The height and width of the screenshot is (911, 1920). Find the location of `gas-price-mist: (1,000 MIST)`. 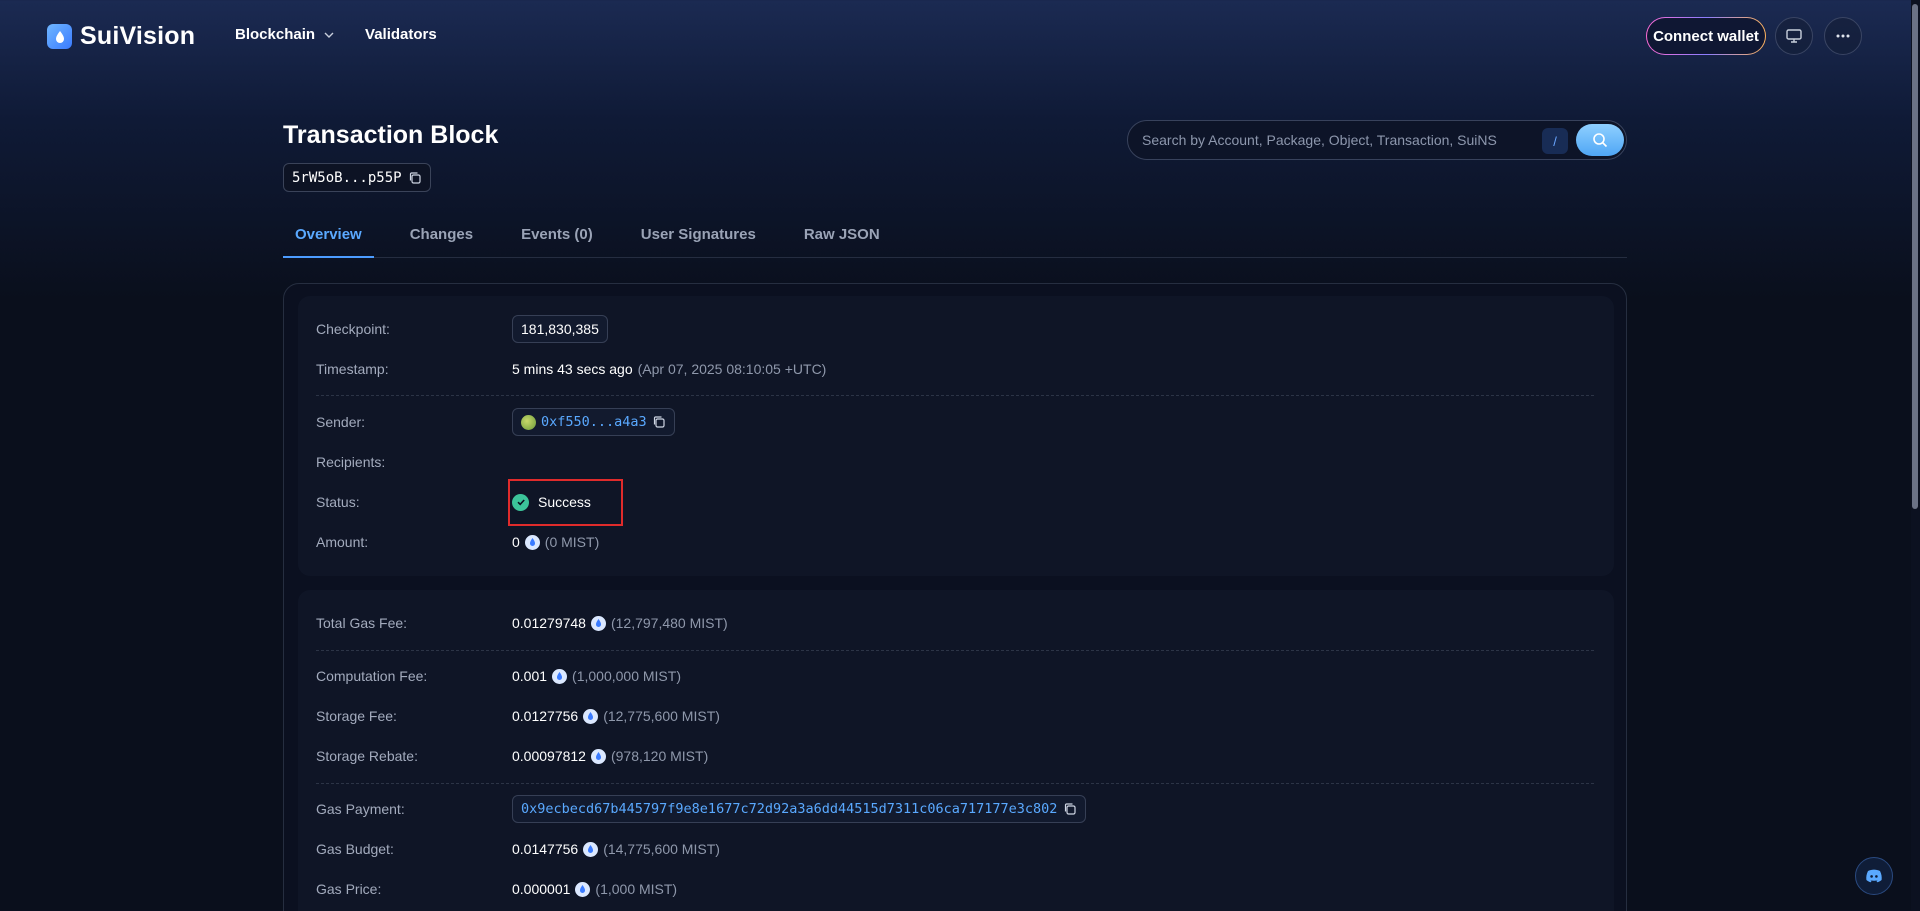

gas-price-mist: (1,000 MIST) is located at coordinates (636, 889).